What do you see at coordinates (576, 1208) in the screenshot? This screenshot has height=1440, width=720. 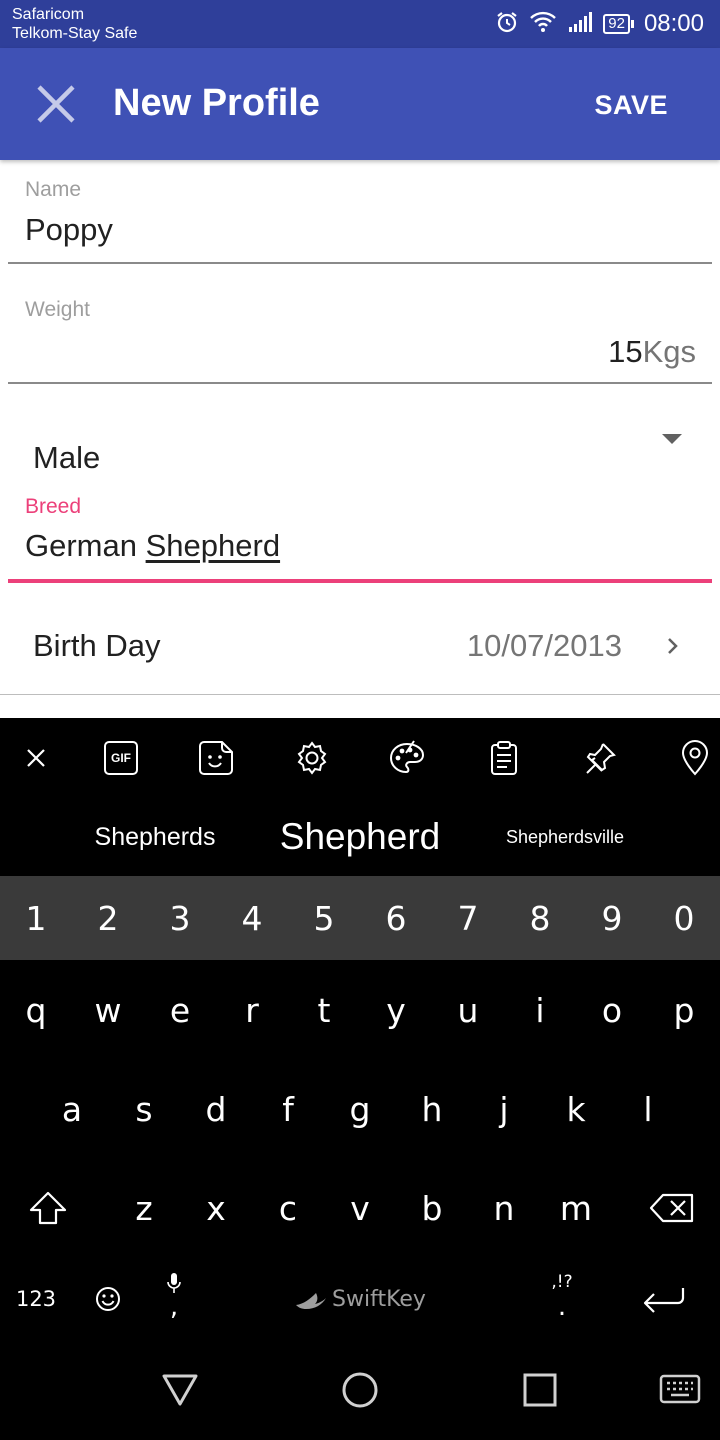 I see `key-m: m` at bounding box center [576, 1208].